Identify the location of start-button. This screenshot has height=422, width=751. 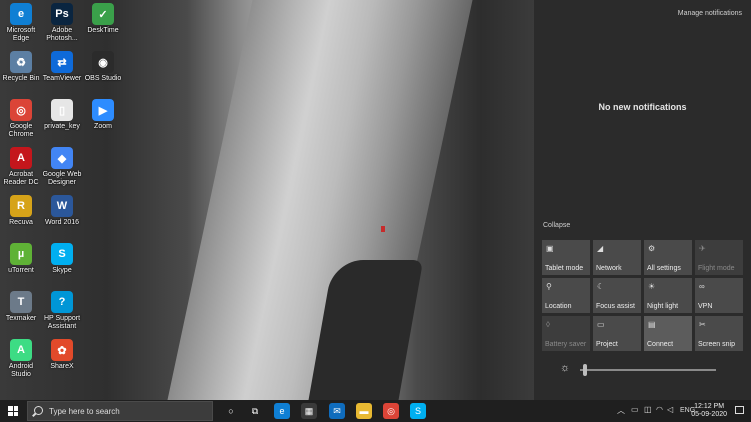
(13, 411).